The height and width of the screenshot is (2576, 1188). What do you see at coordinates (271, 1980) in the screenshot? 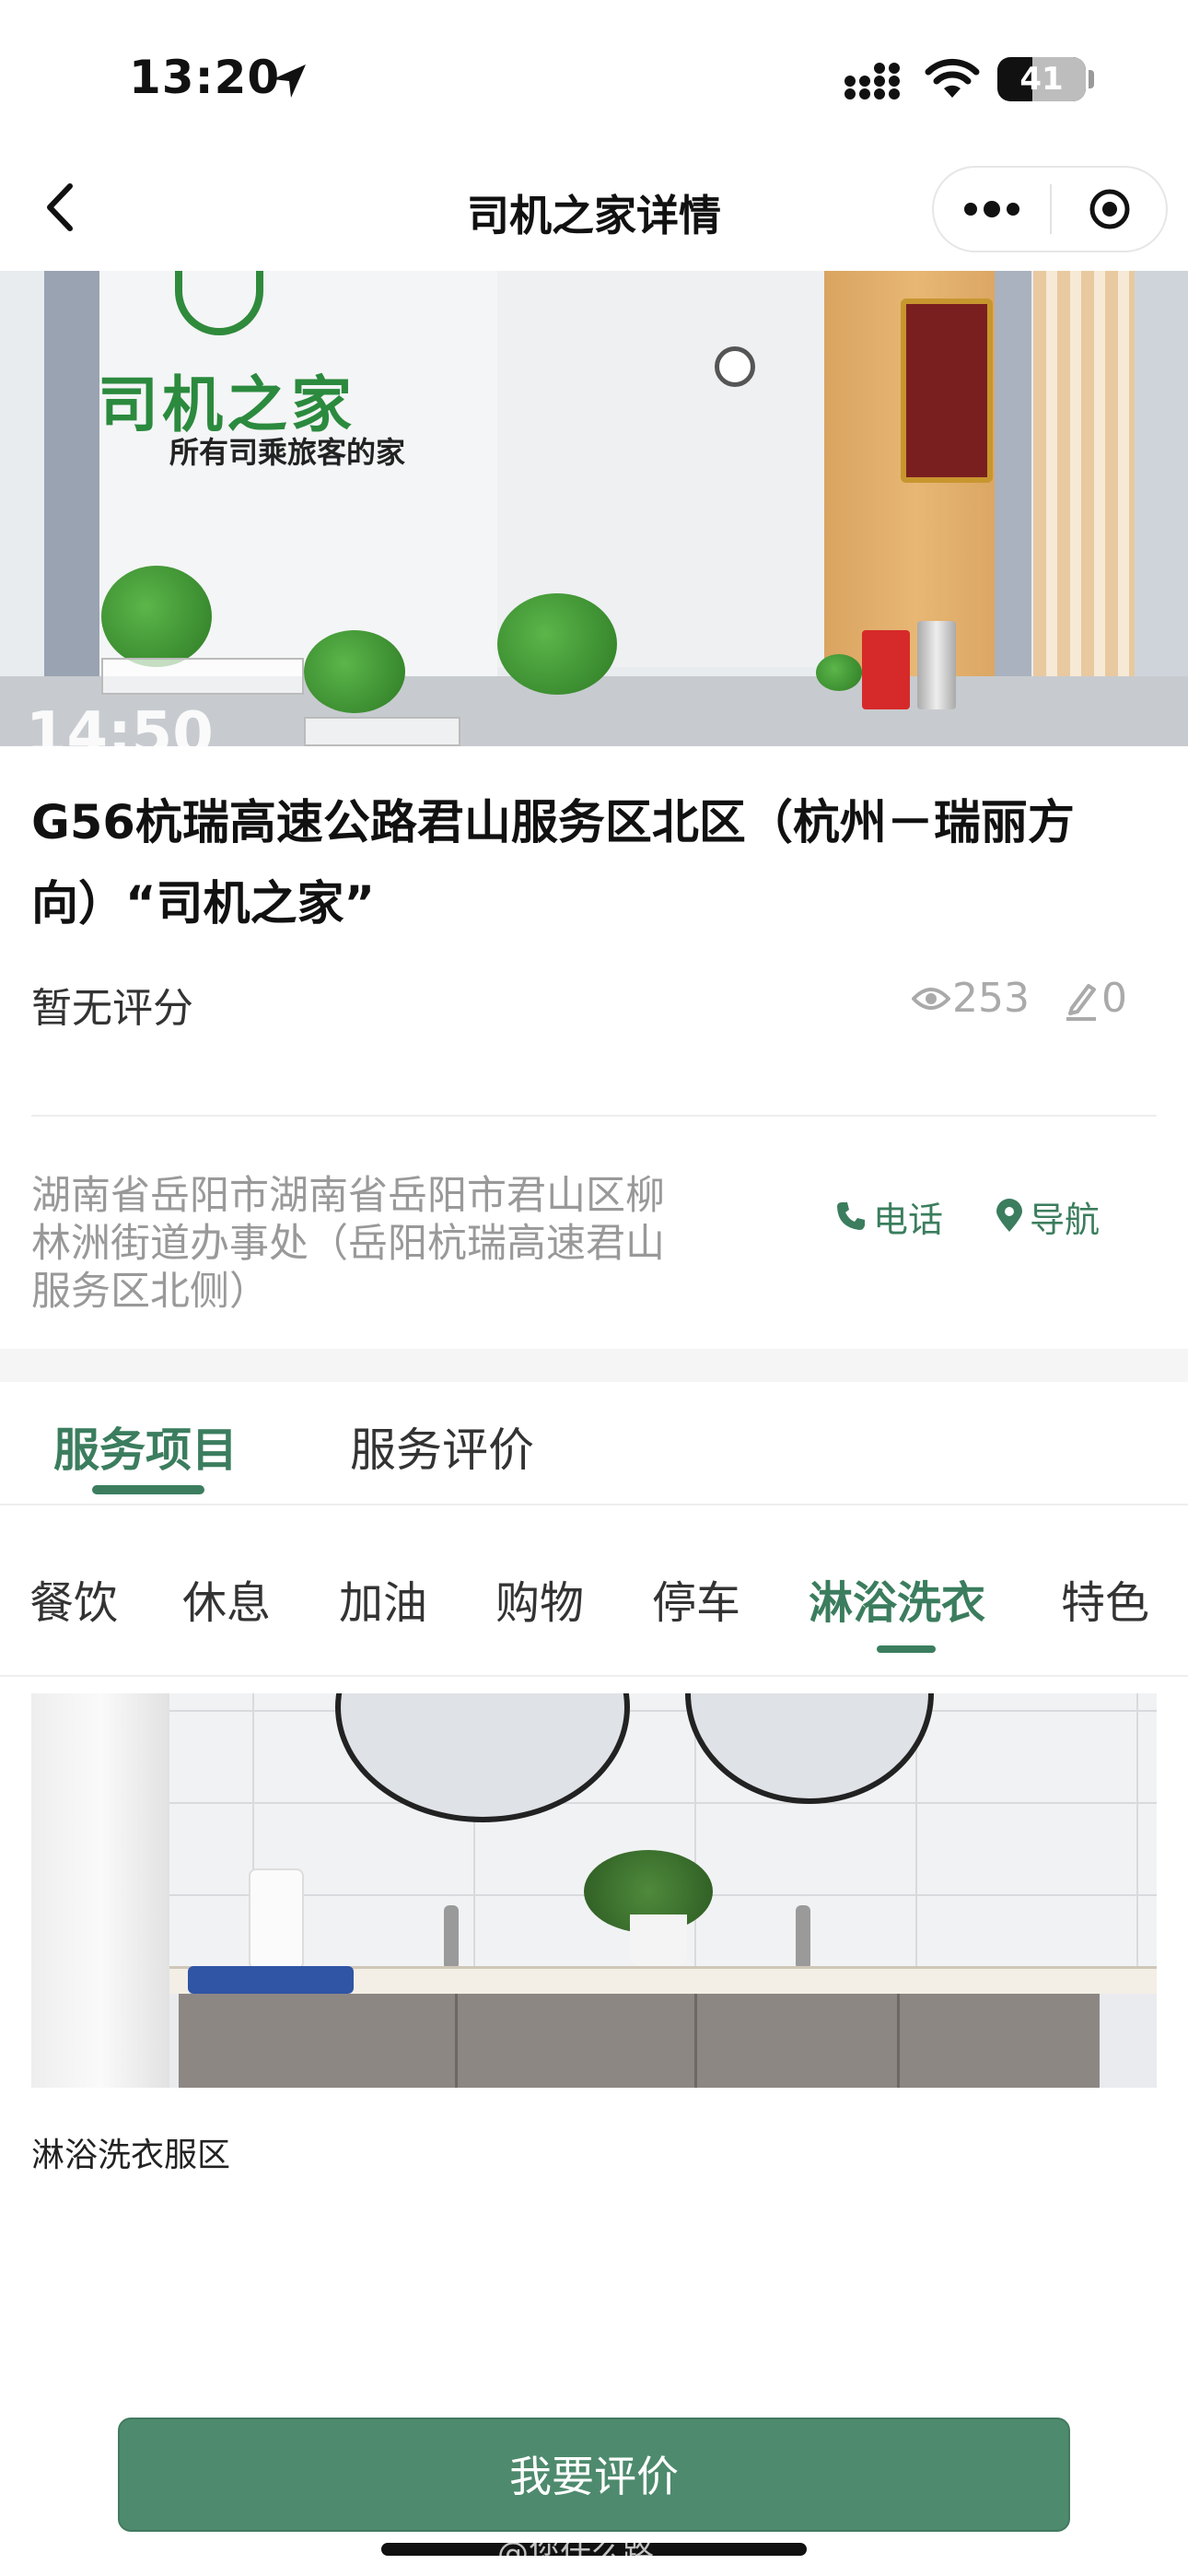
I see `blue-towel` at bounding box center [271, 1980].